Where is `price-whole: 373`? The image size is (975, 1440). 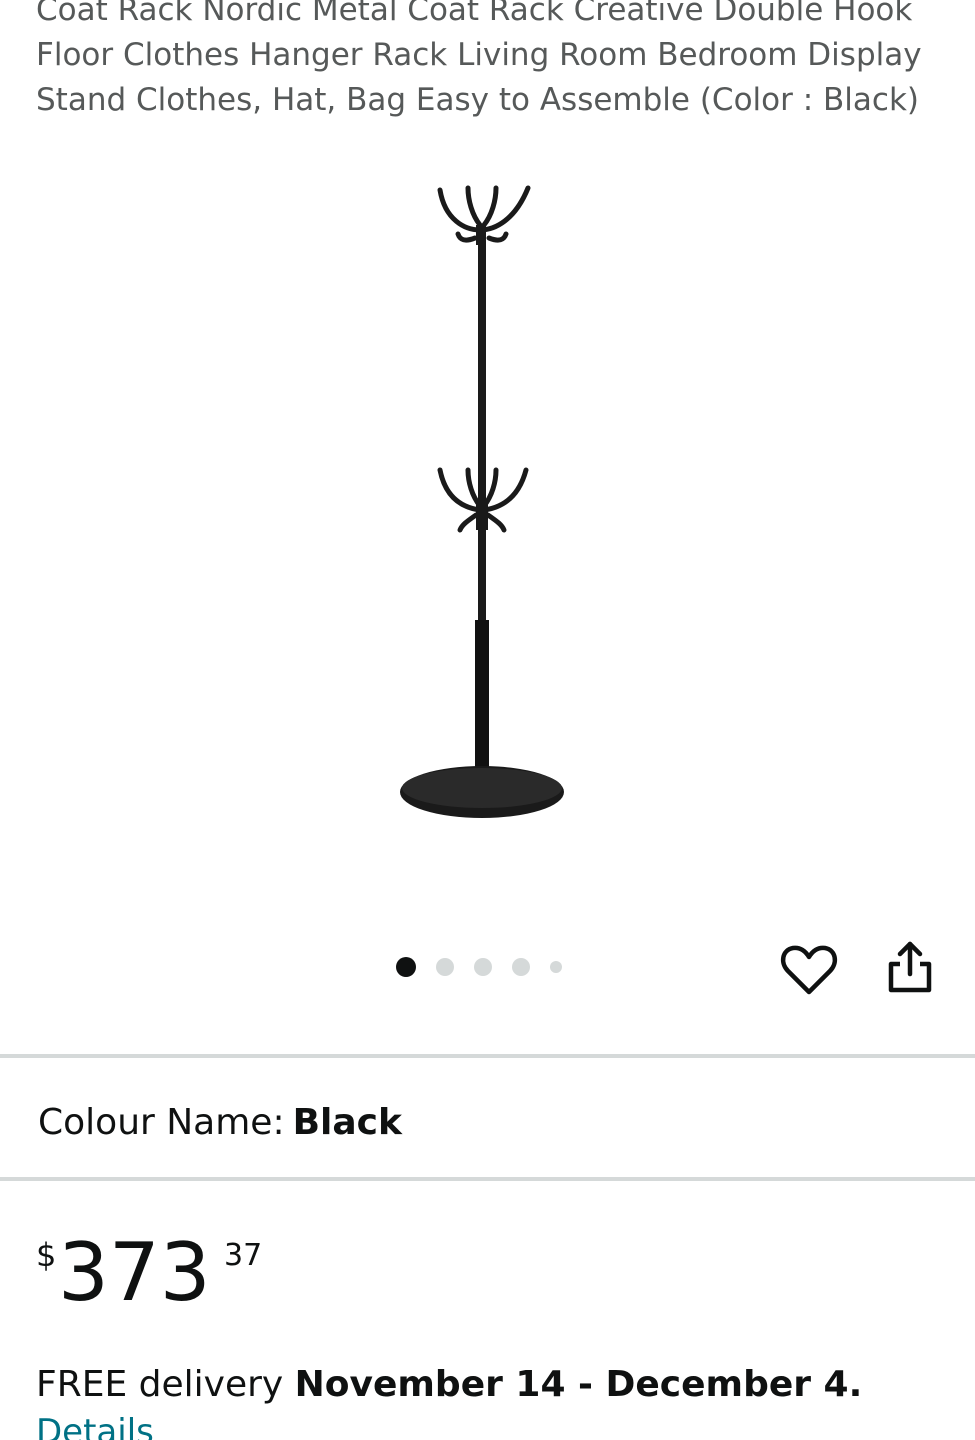 price-whole: 373 is located at coordinates (134, 1272).